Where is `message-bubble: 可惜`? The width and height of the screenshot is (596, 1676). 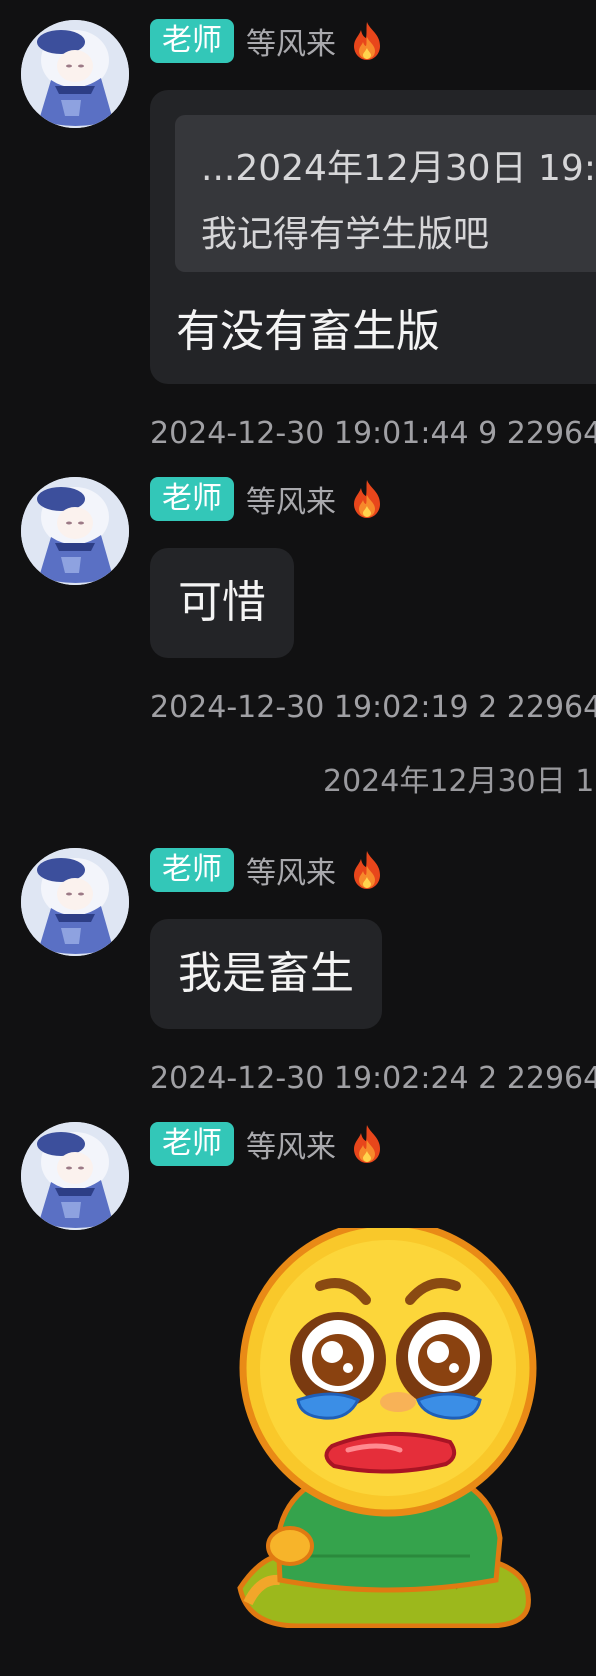 message-bubble: 可惜 is located at coordinates (222, 603).